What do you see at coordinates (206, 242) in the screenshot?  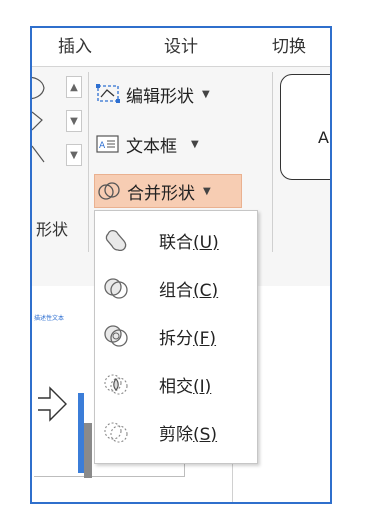 I see `shortcut-key: (U)` at bounding box center [206, 242].